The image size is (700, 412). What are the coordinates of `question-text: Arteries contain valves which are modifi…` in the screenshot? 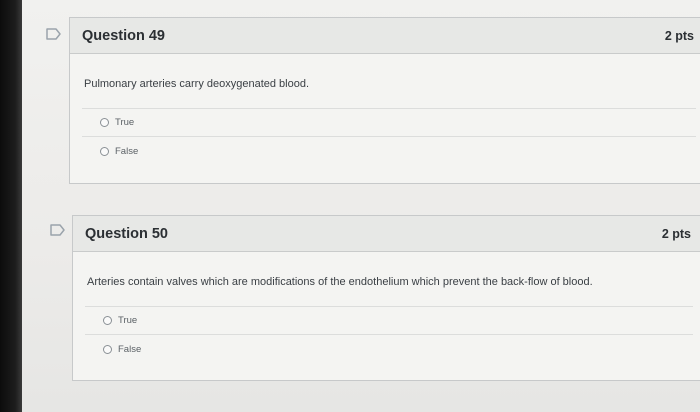 It's located at (340, 282).